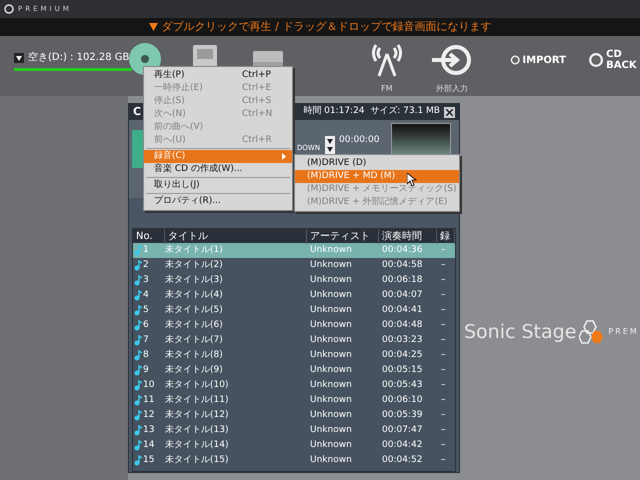  Describe the element at coordinates (194, 325) in the screenshot. I see `track-title: 未タイトル(6)` at that location.